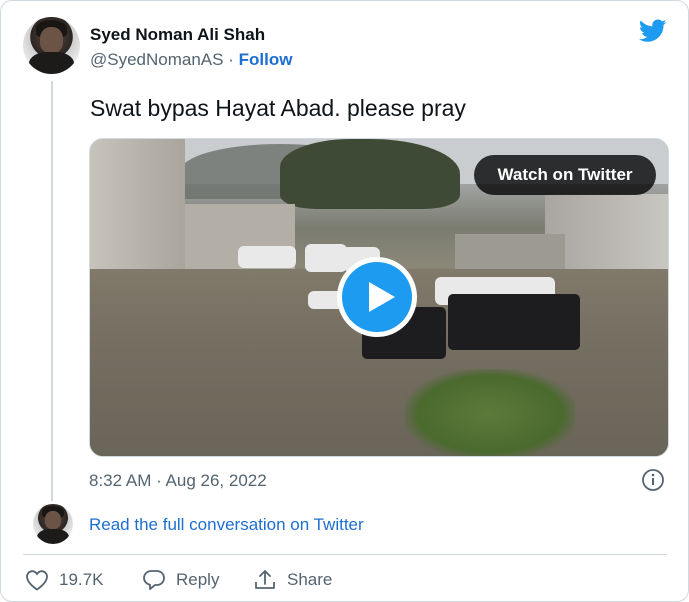 Image resolution: width=689 pixels, height=602 pixels. What do you see at coordinates (198, 579) in the screenshot?
I see `reply-label: Reply` at bounding box center [198, 579].